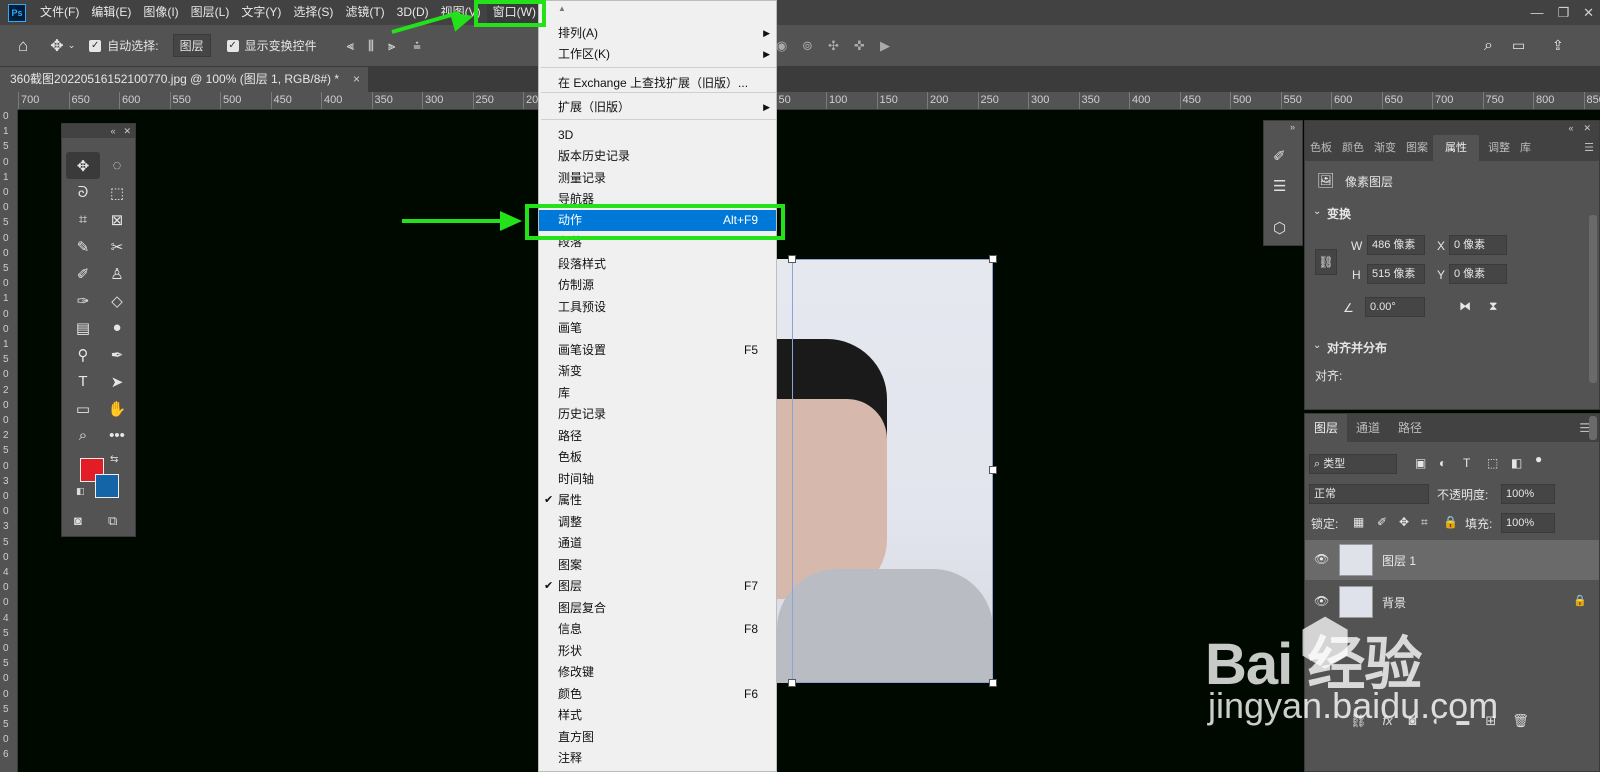 The width and height of the screenshot is (1600, 772). I want to click on pen-tool-icon: ✒, so click(117, 354).